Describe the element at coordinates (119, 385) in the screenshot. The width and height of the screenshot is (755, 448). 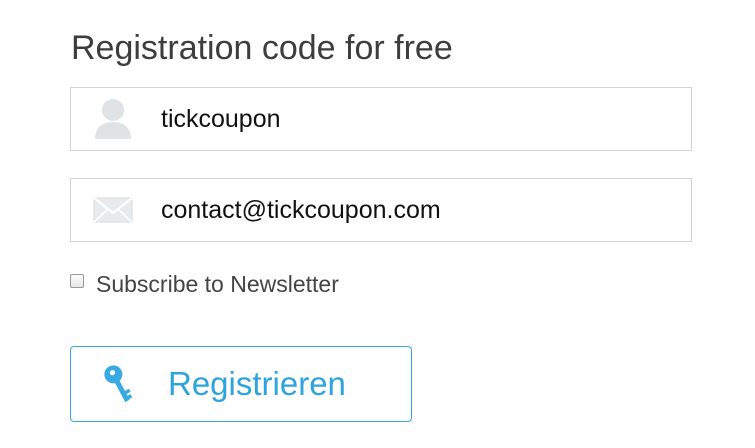
I see `key-icon` at that location.